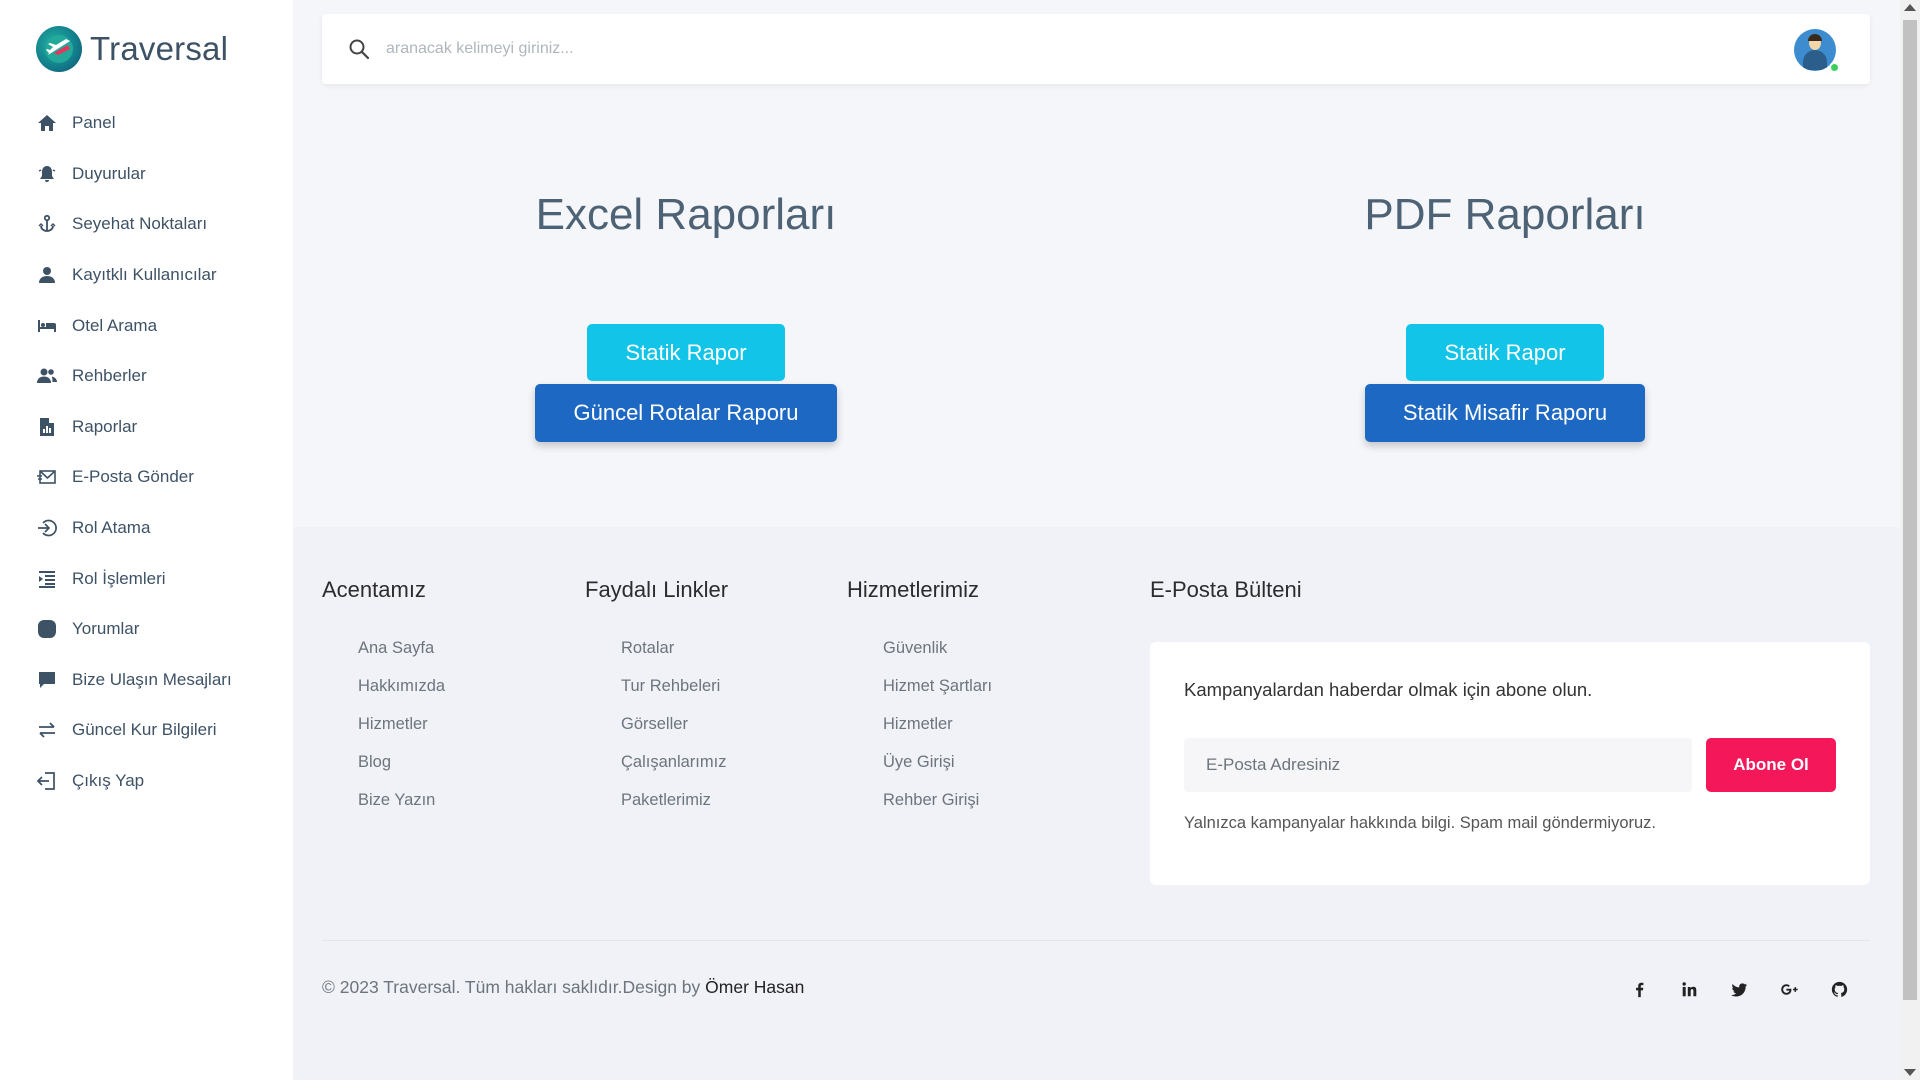 The image size is (1920, 1080). Describe the element at coordinates (657, 589) in the screenshot. I see `footer-column-title: Faydalı Linkler` at that location.